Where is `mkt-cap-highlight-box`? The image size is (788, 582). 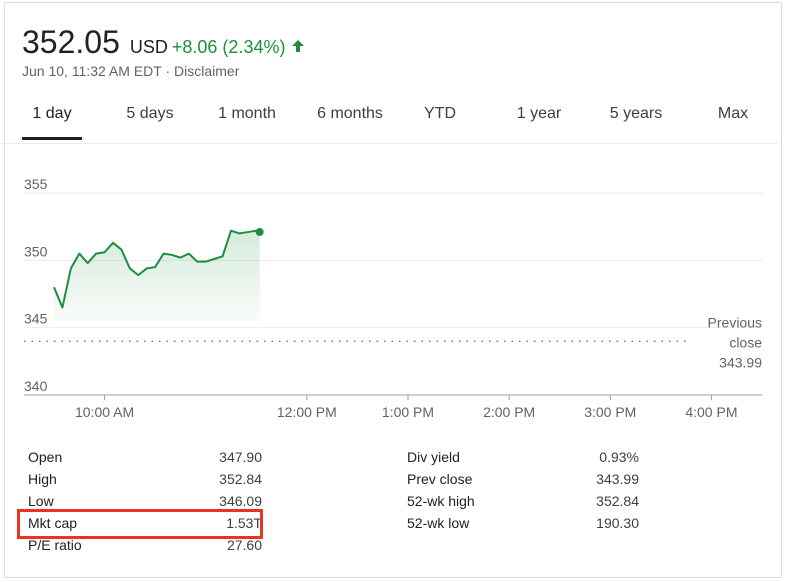
mkt-cap-highlight-box is located at coordinates (140, 524).